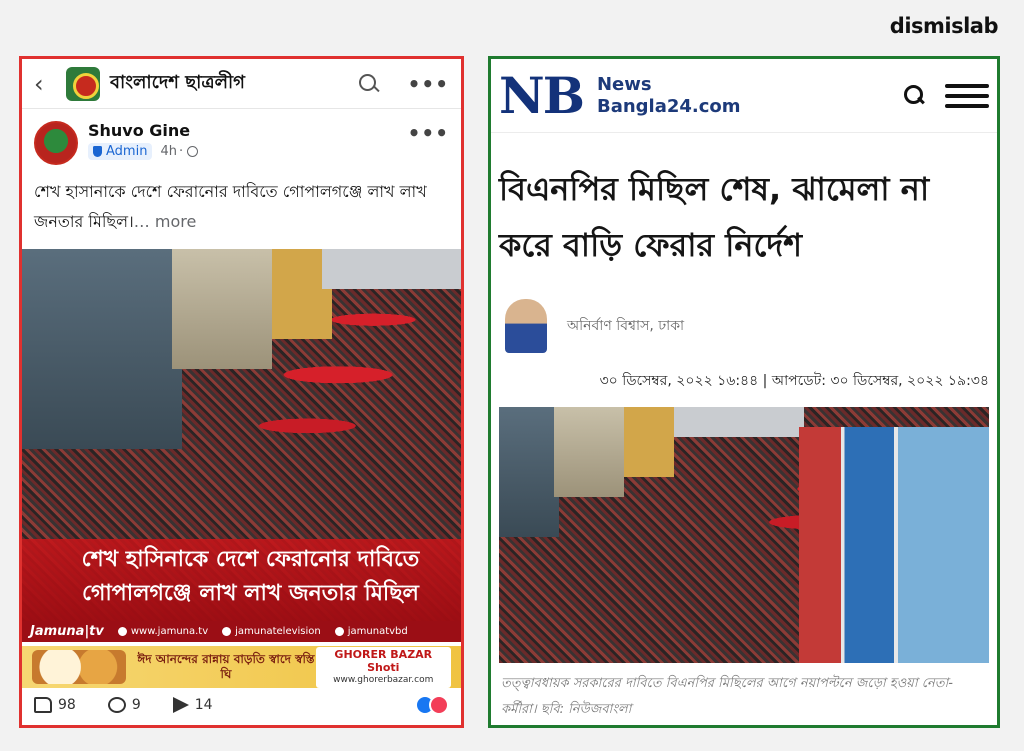 The image size is (1024, 751). I want to click on author-row: অনির্বাণ বিশ্বাস, ঢাকা, so click(744, 317).